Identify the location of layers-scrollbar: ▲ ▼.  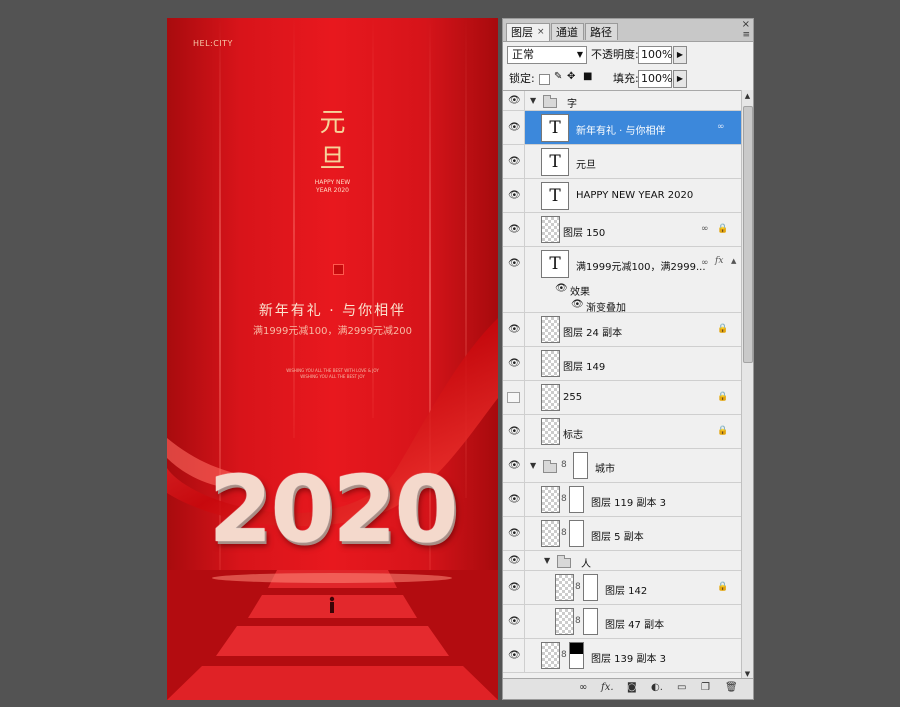
(747, 385).